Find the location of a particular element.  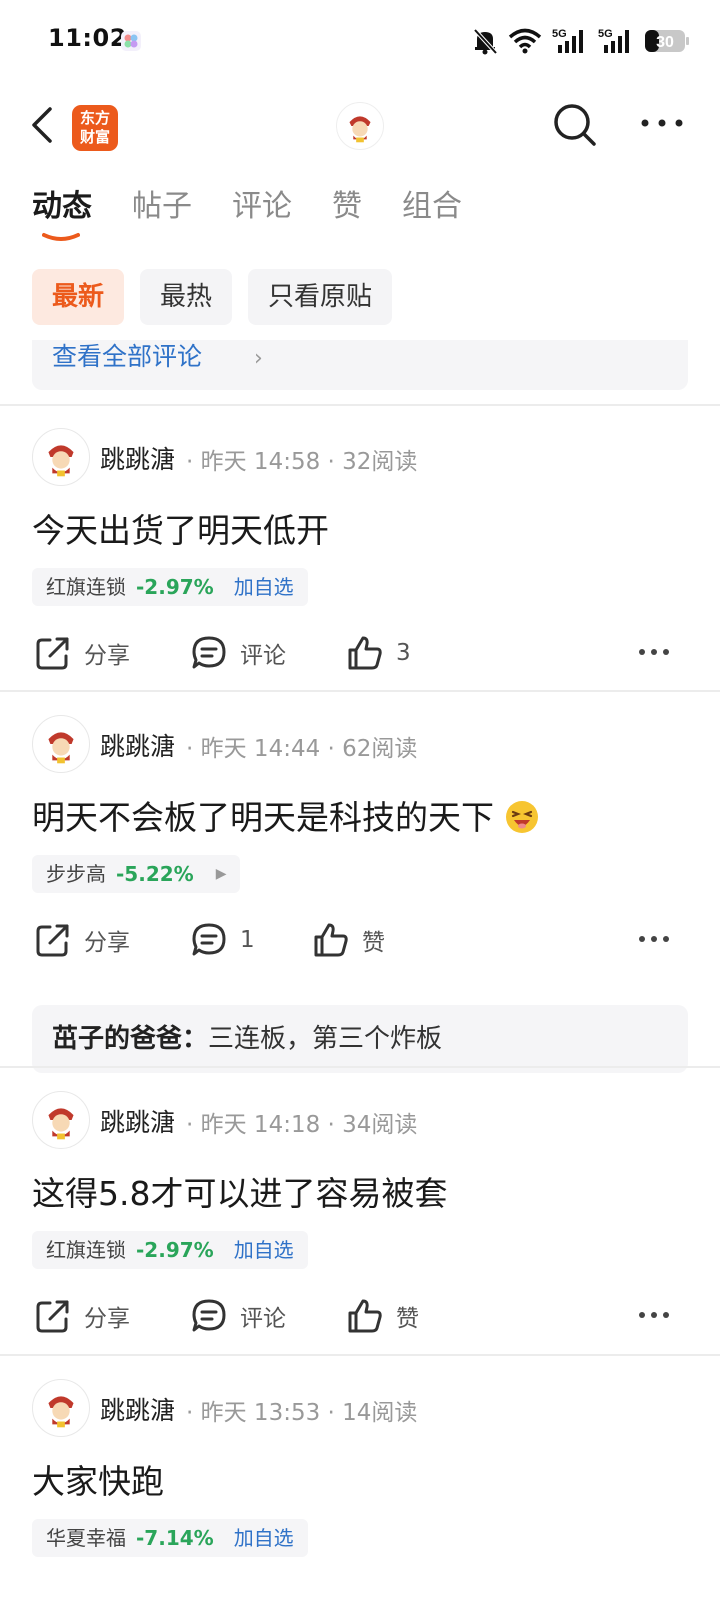

chevron-right-icon: › is located at coordinates (258, 358).